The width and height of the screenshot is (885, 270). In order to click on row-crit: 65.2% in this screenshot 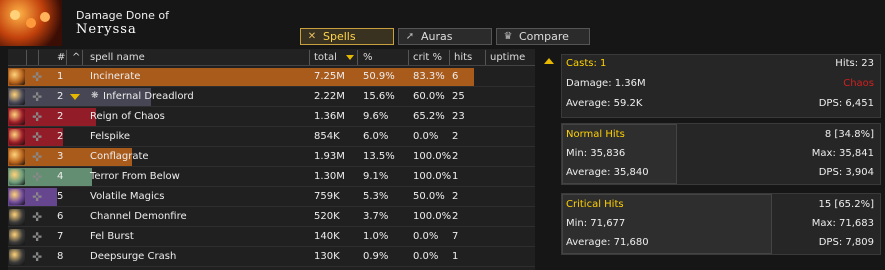, I will do `click(429, 116)`.